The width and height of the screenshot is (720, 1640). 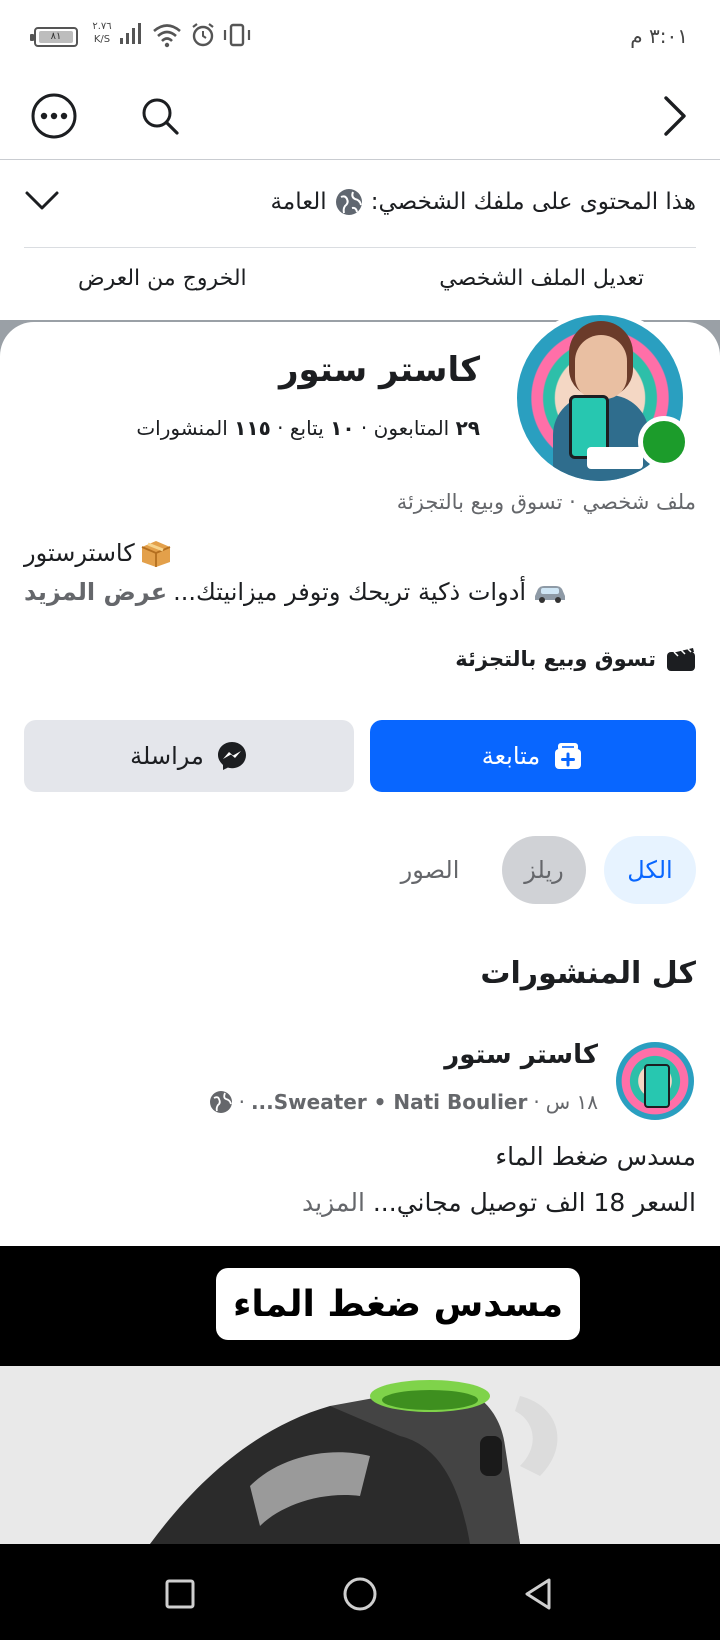 What do you see at coordinates (156, 554) in the screenshot?
I see `package-emoji-icon` at bounding box center [156, 554].